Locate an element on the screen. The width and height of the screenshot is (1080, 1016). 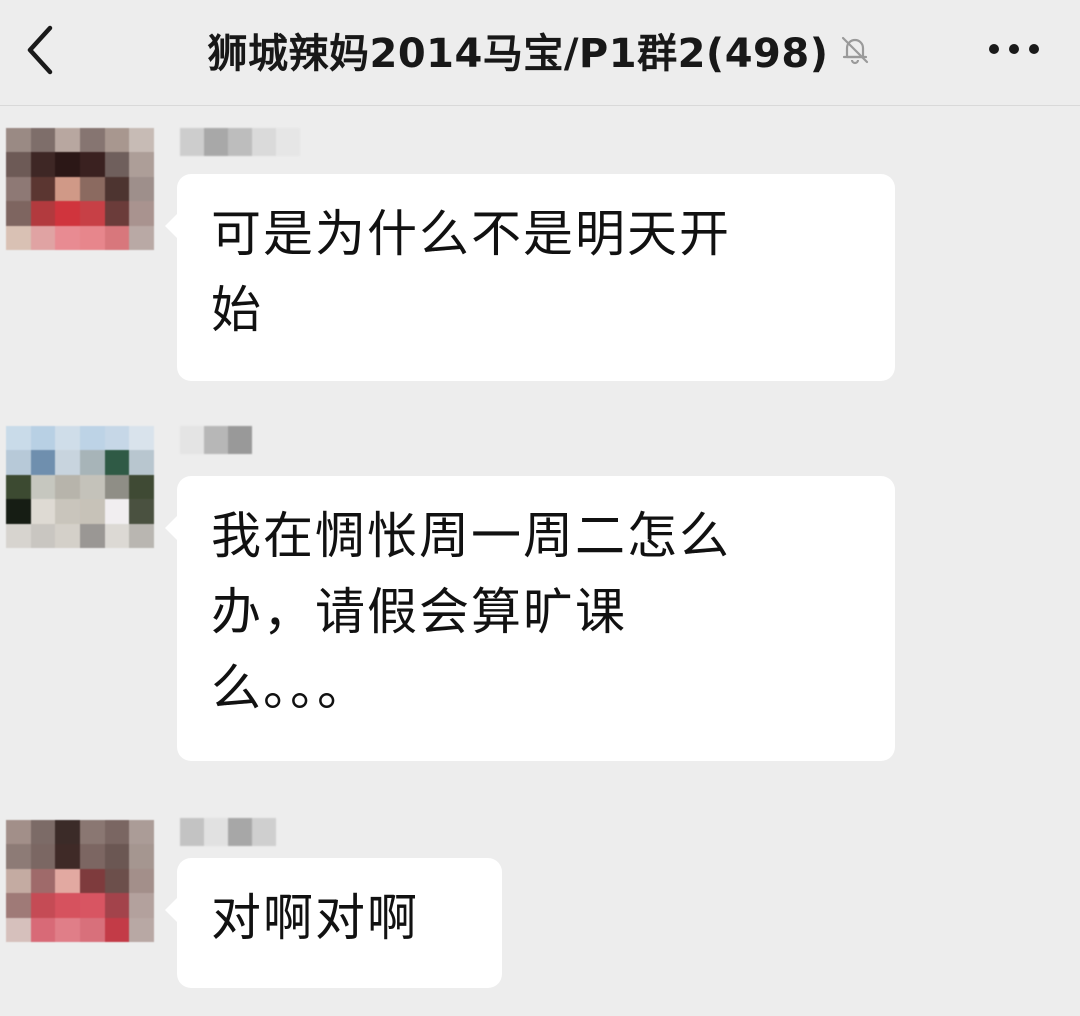
more-button is located at coordinates (1014, 49).